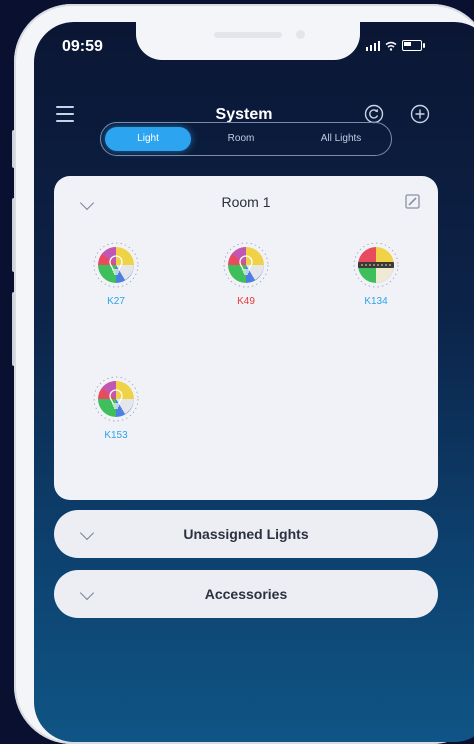 Image resolution: width=474 pixels, height=744 pixels. I want to click on light-item: K153, so click(116, 408).